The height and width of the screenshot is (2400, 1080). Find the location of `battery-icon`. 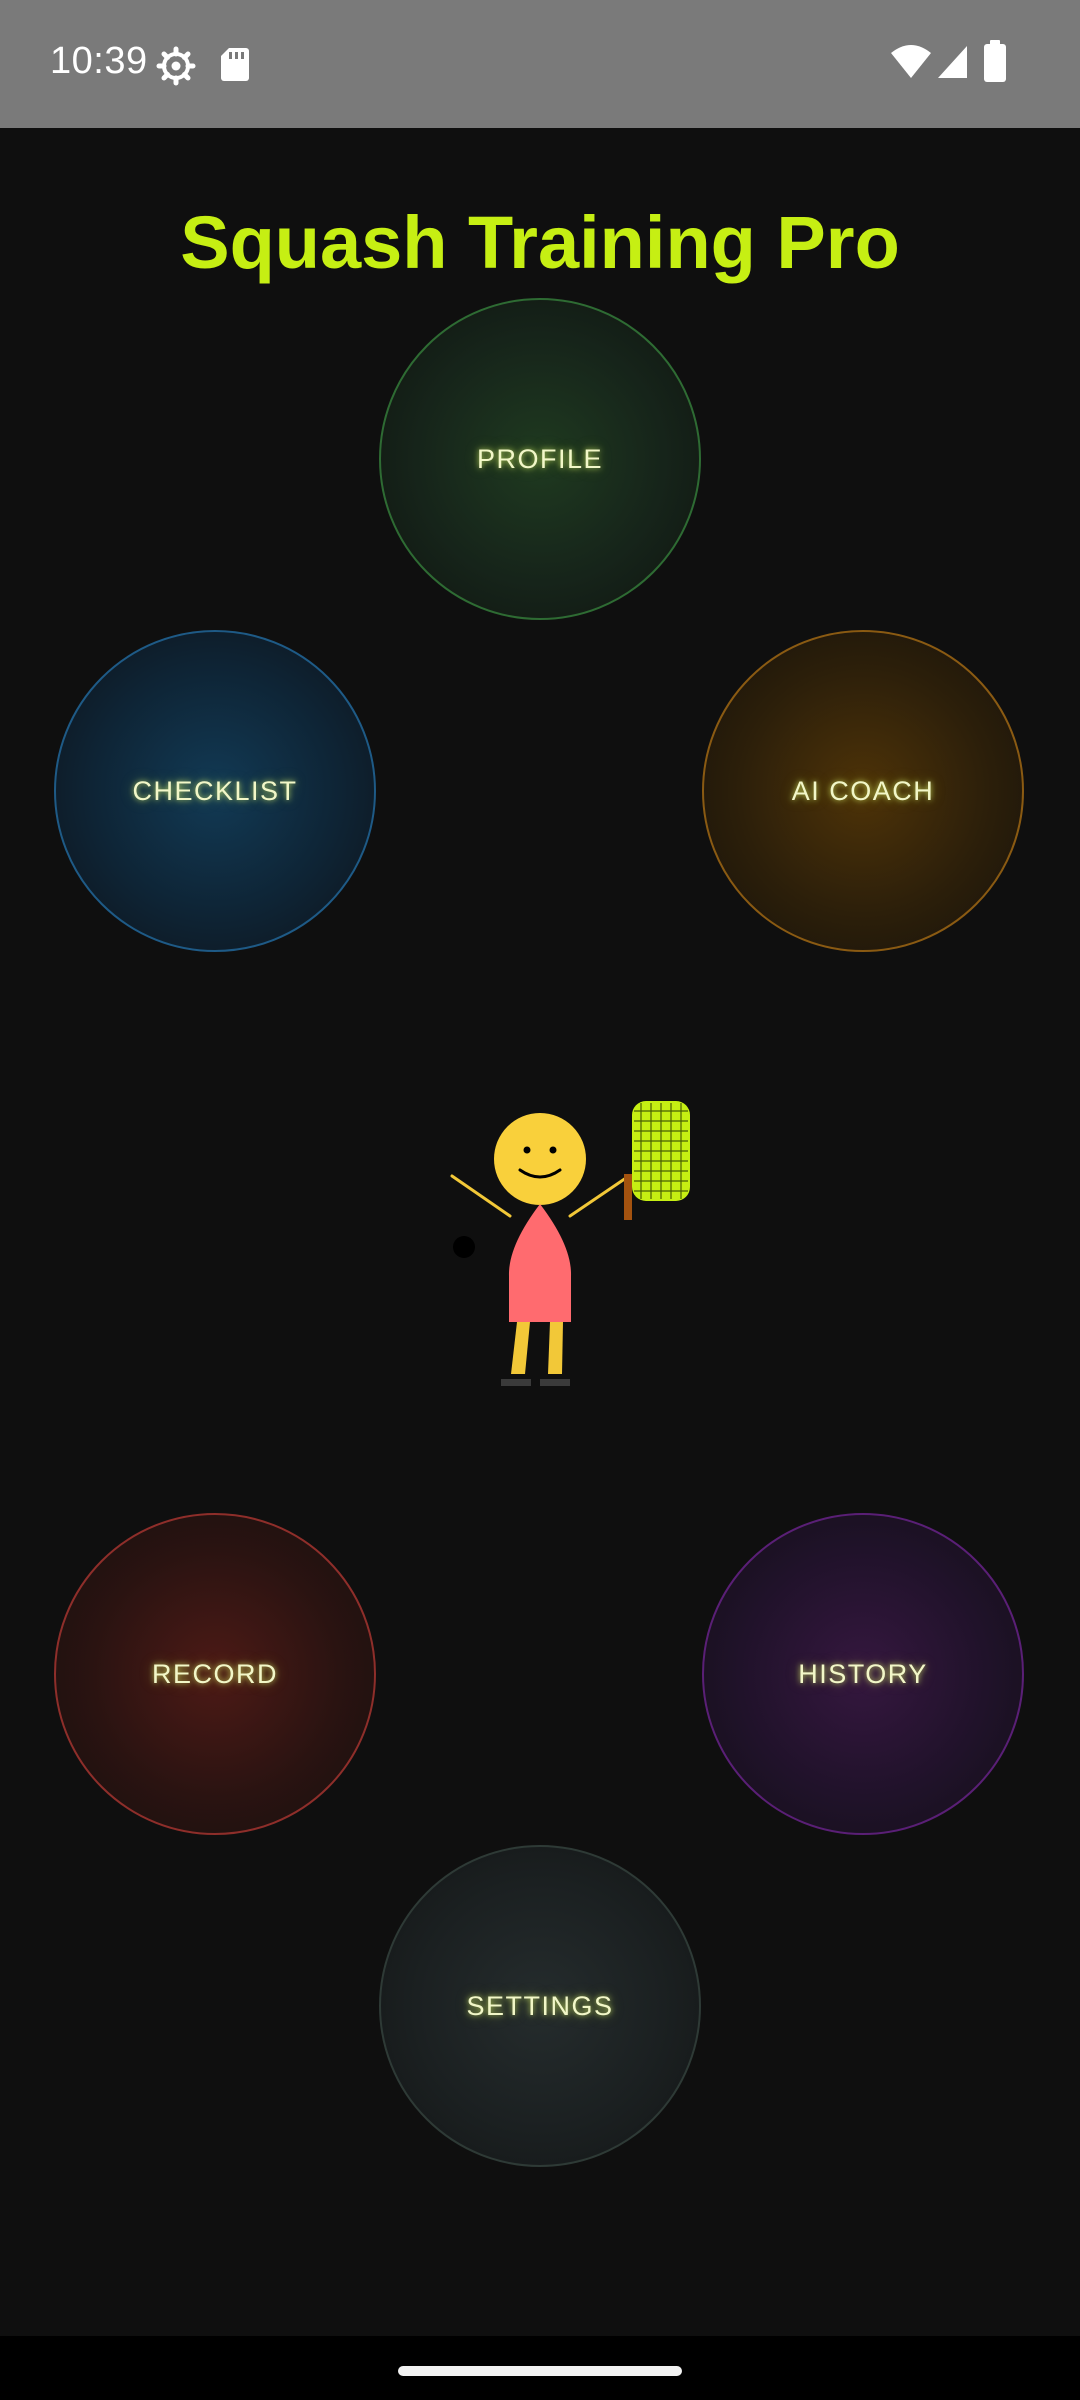

battery-icon is located at coordinates (995, 61).